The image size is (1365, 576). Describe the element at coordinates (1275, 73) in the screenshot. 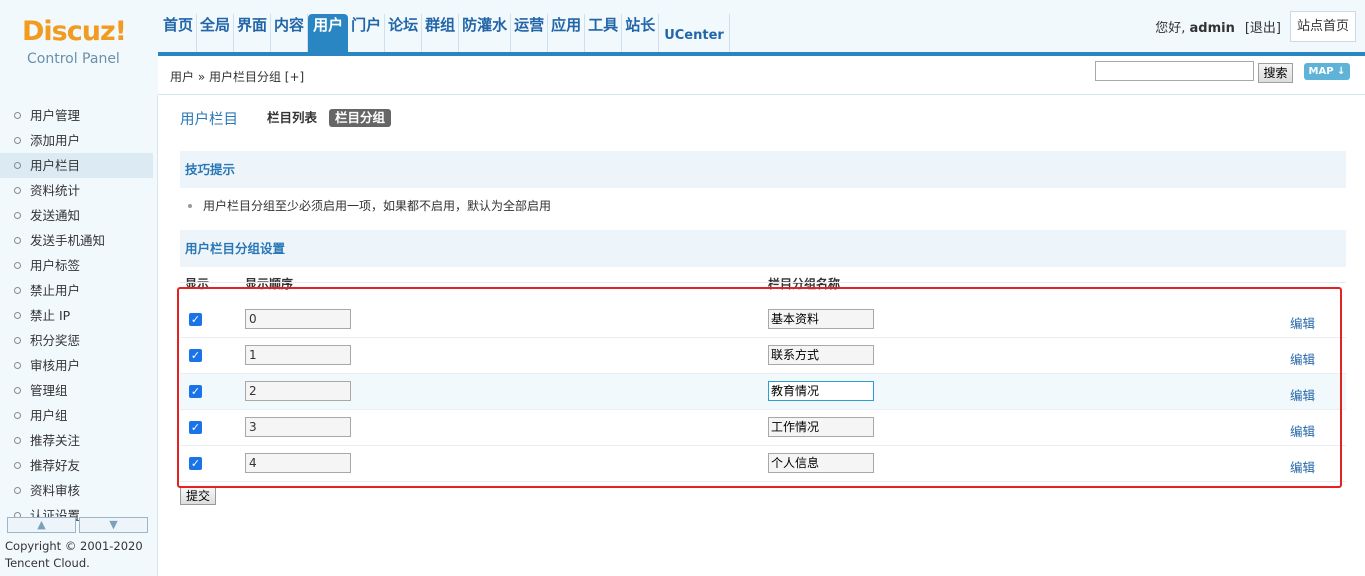

I see `search-button: 搜索` at that location.